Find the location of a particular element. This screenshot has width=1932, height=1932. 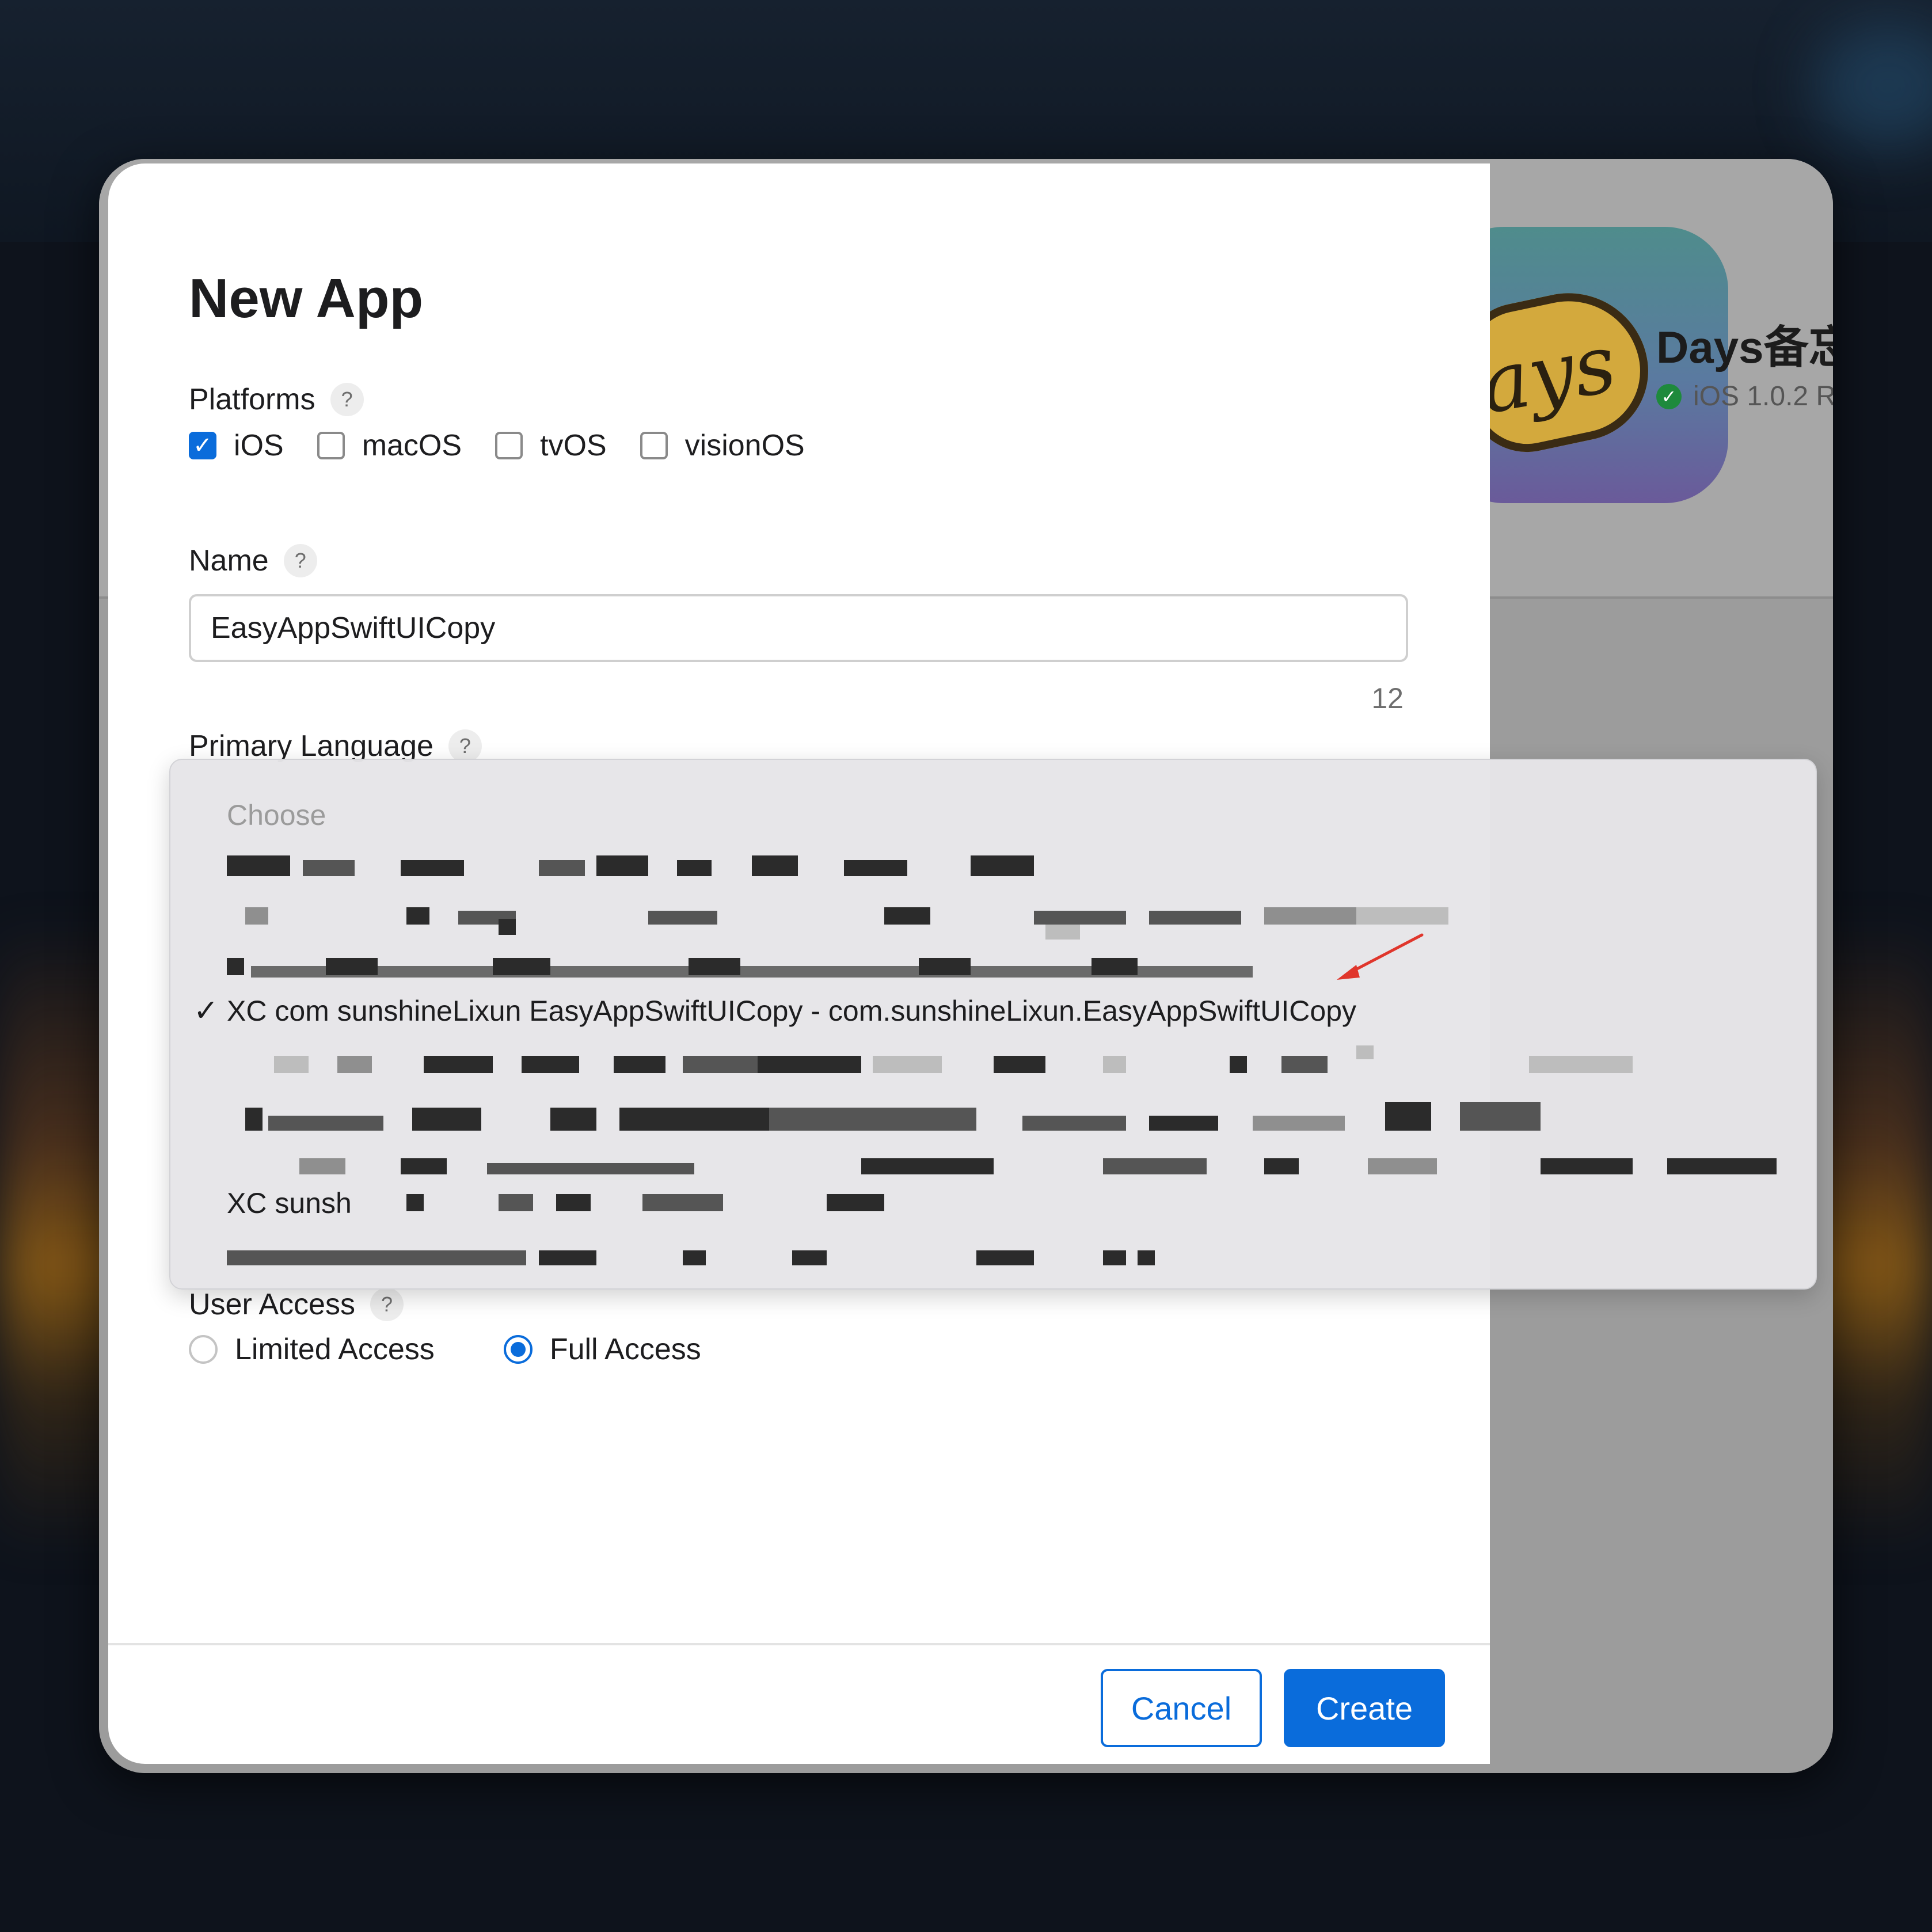

platform-ios-checkbox: ✓ iOS is located at coordinates (236, 445).